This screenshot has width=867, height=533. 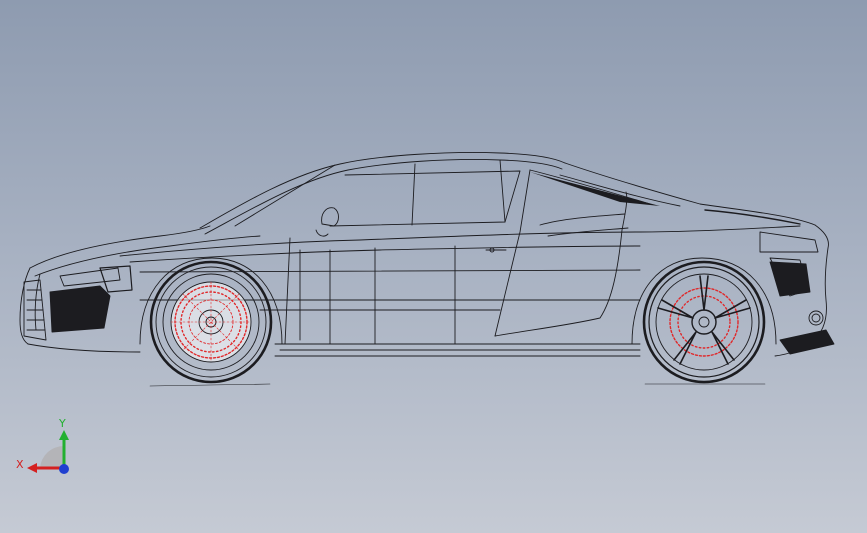 I want to click on triad-plane, so click(x=52, y=456).